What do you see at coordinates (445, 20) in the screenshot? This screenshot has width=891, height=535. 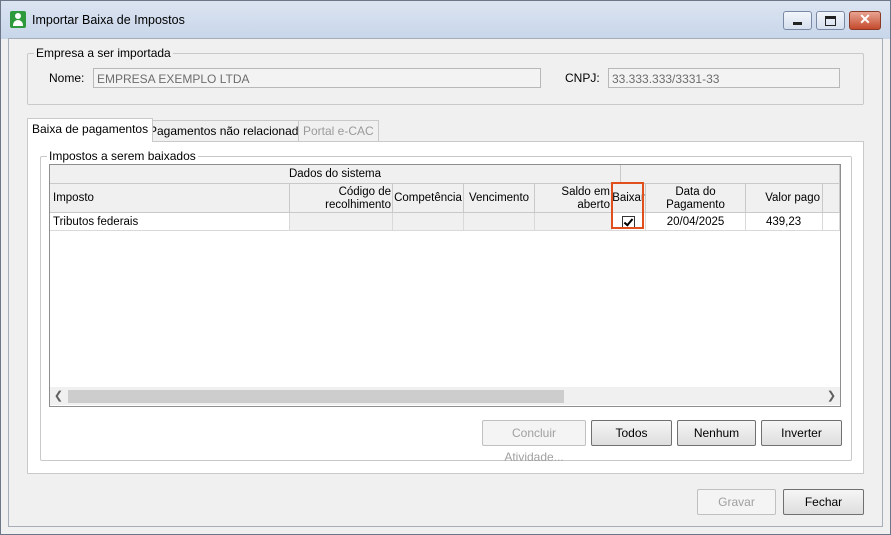 I see `title-bar: Importar Baixa de Impostos ✕` at bounding box center [445, 20].